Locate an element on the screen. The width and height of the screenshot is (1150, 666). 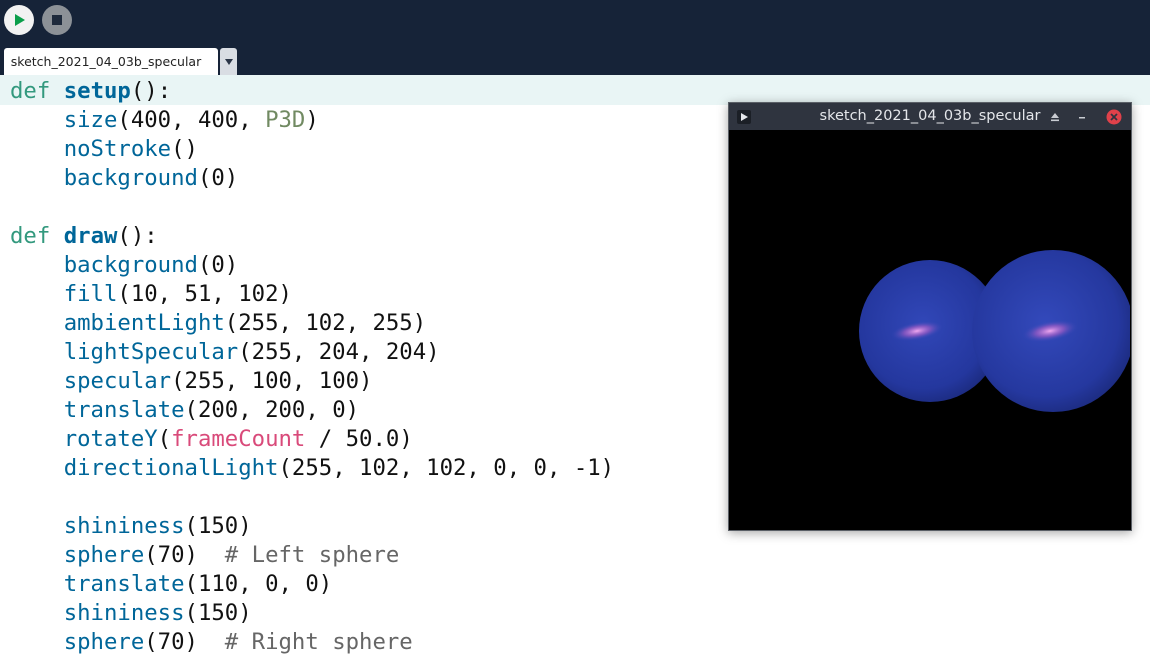
code-token: (200, 200, 0) is located at coordinates (272, 410).